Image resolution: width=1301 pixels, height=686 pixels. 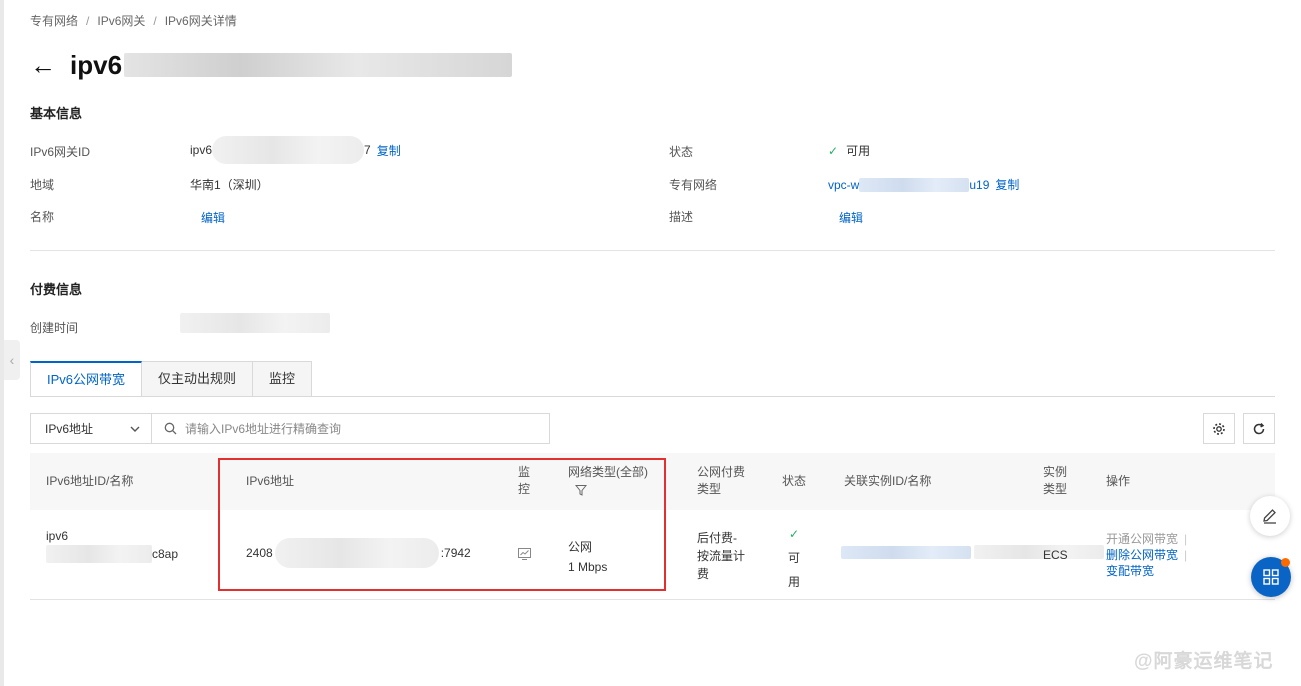 What do you see at coordinates (60, 152) in the screenshot?
I see `gateway-id-label: IPv6网关ID` at bounding box center [60, 152].